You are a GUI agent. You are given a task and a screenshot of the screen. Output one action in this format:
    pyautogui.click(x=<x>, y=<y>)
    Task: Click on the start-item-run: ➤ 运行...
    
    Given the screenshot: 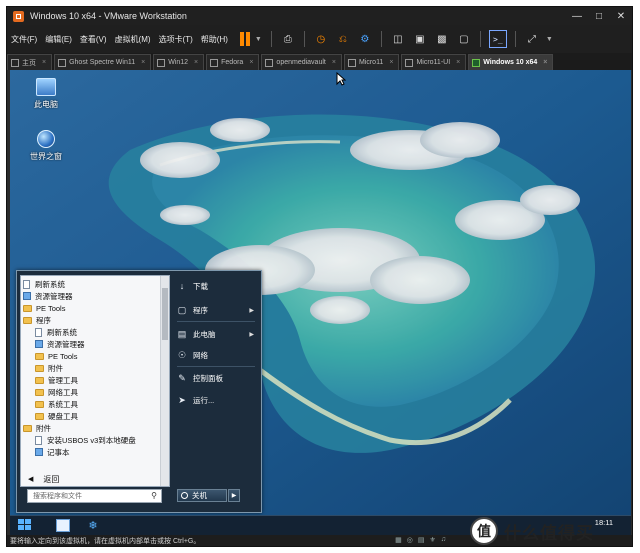 What is the action you would take?
    pyautogui.click(x=217, y=400)
    